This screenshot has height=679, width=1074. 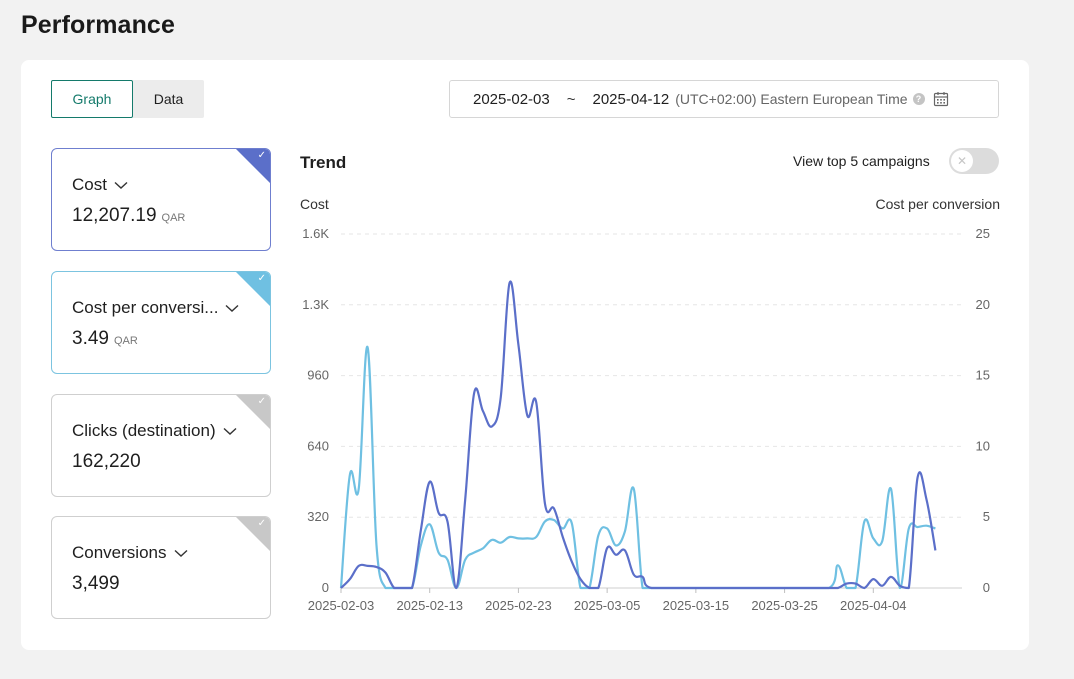 What do you see at coordinates (962, 161) in the screenshot?
I see `close-icon: ✕` at bounding box center [962, 161].